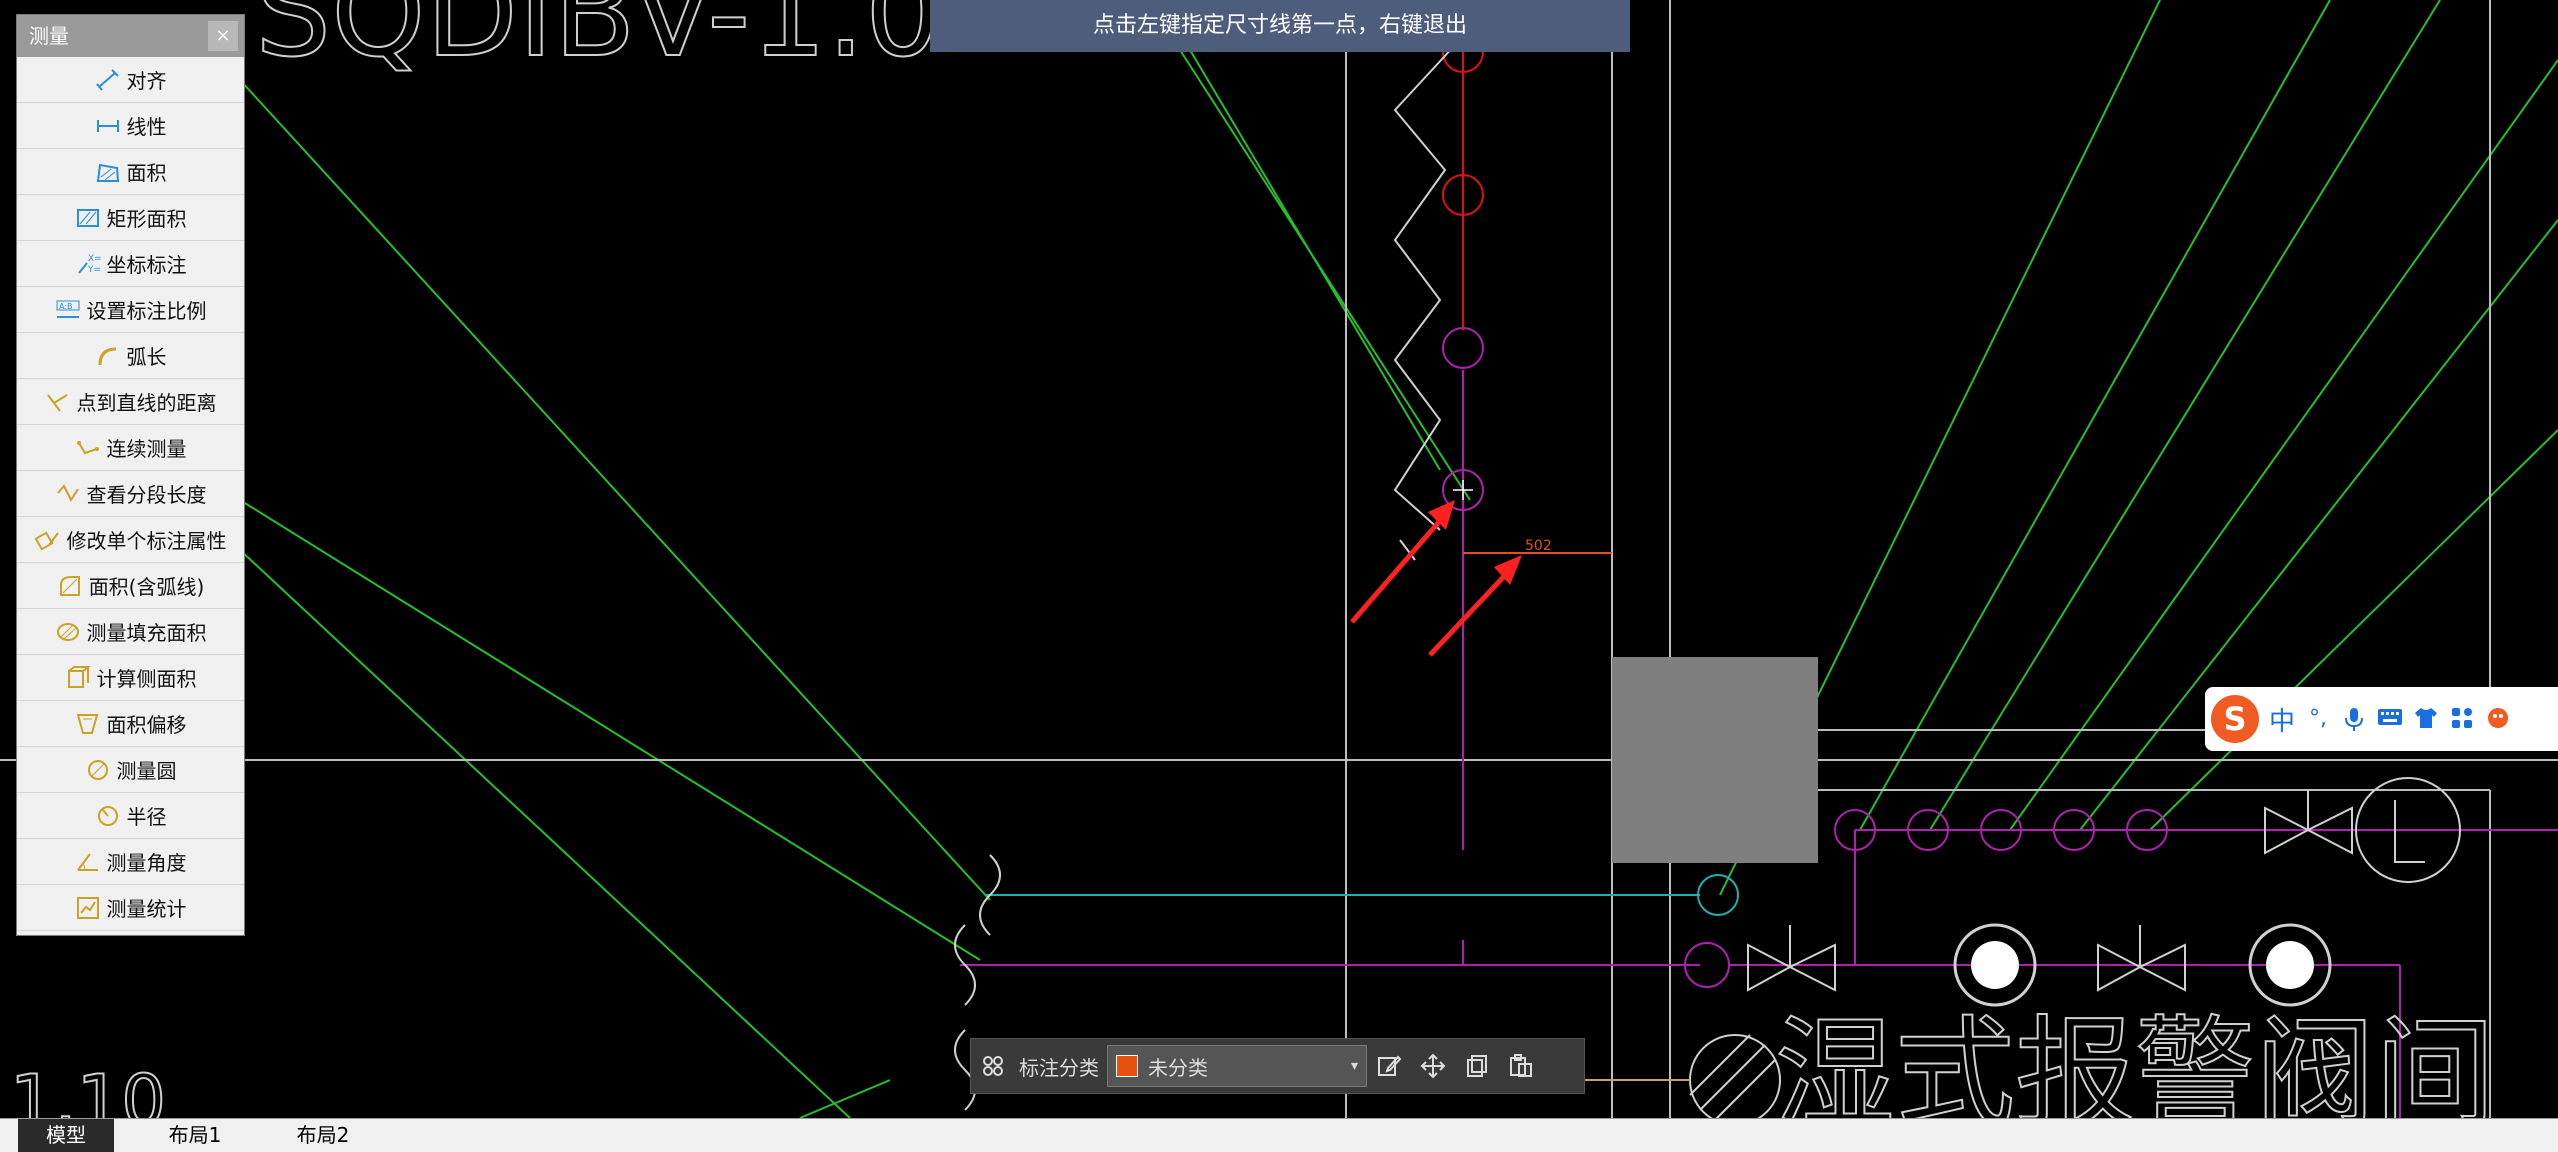 Image resolution: width=2558 pixels, height=1152 pixels. I want to click on skin-shirt-icon, so click(2426, 719).